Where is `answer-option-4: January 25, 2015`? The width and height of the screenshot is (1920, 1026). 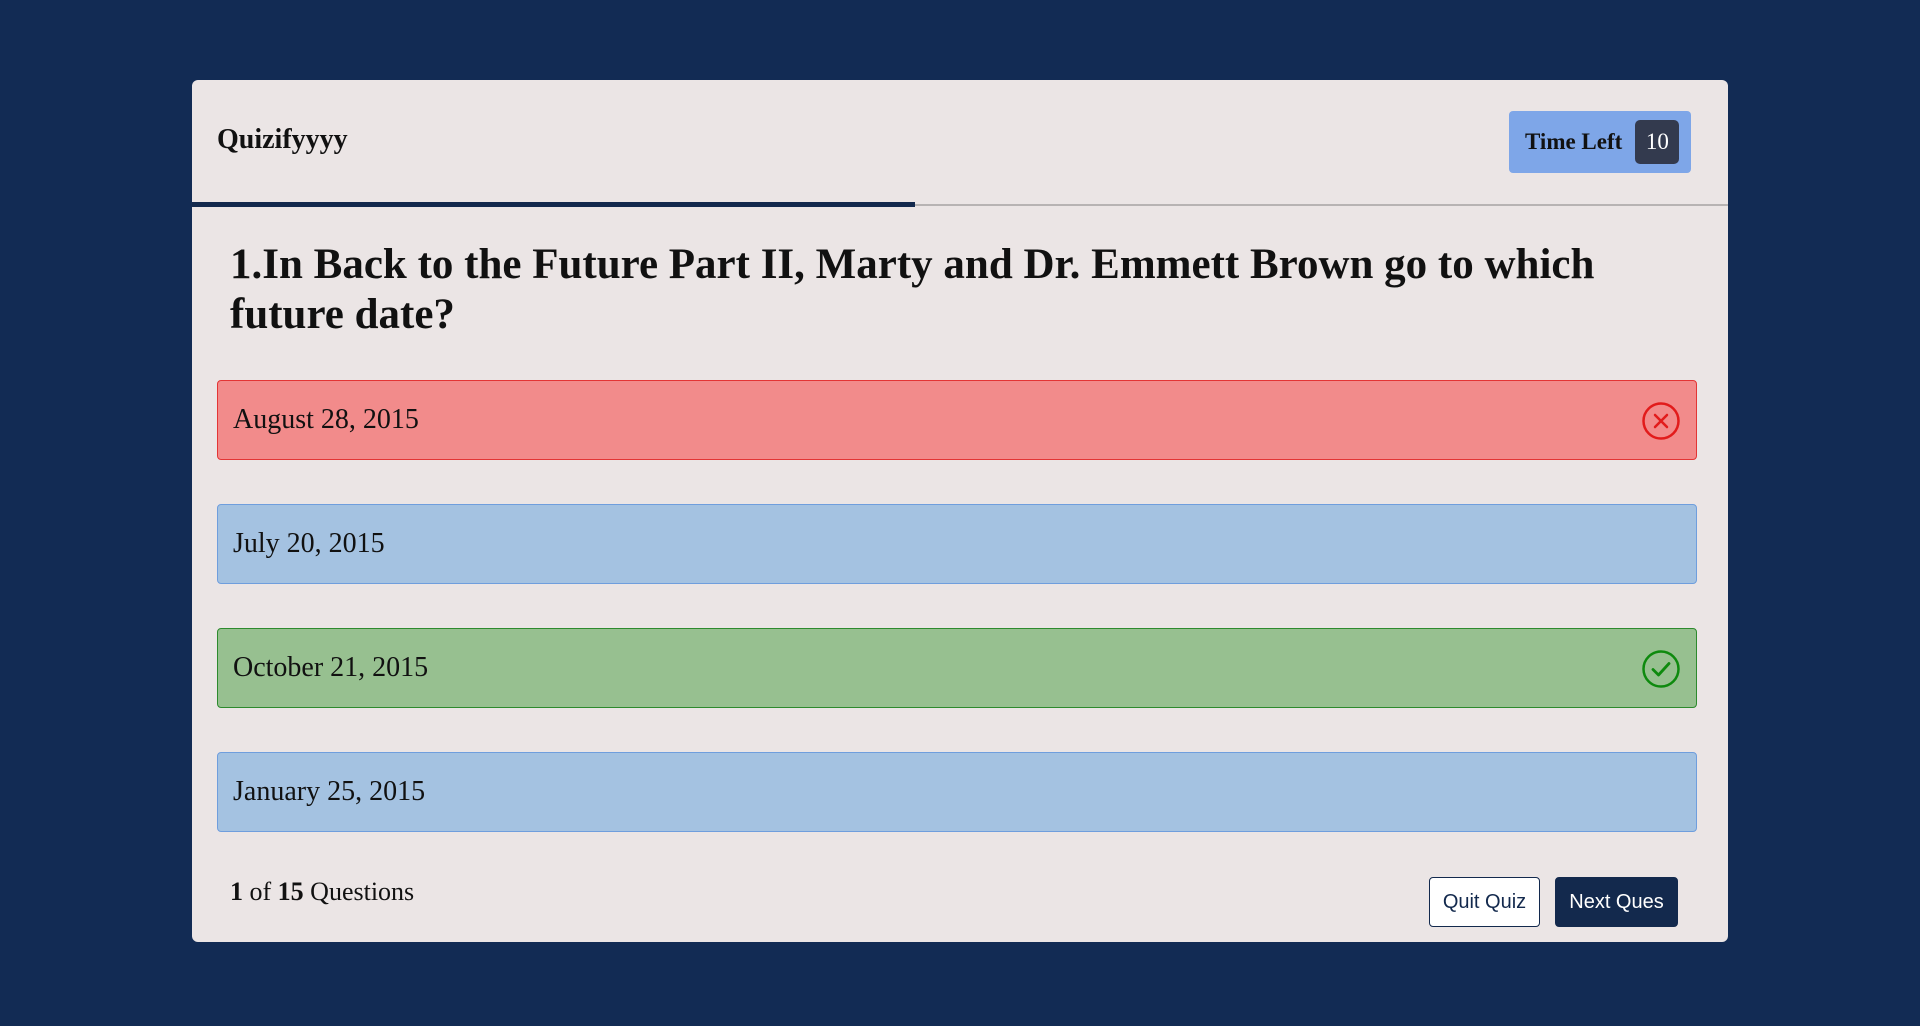 answer-option-4: January 25, 2015 is located at coordinates (957, 792).